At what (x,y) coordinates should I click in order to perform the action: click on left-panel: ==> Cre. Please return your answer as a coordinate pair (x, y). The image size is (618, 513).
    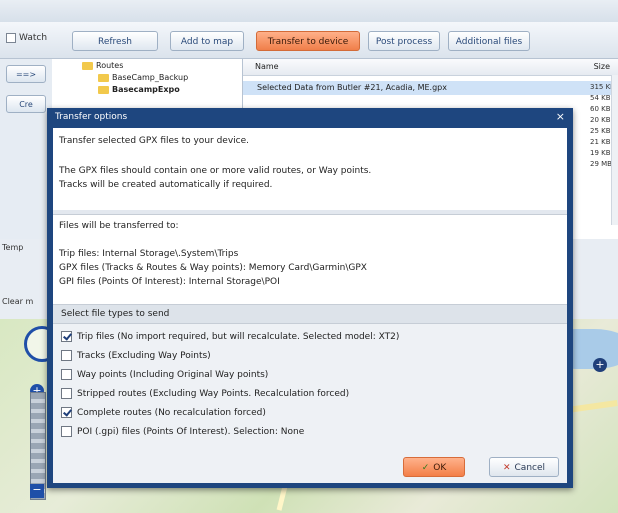
    Looking at the image, I should click on (26, 149).